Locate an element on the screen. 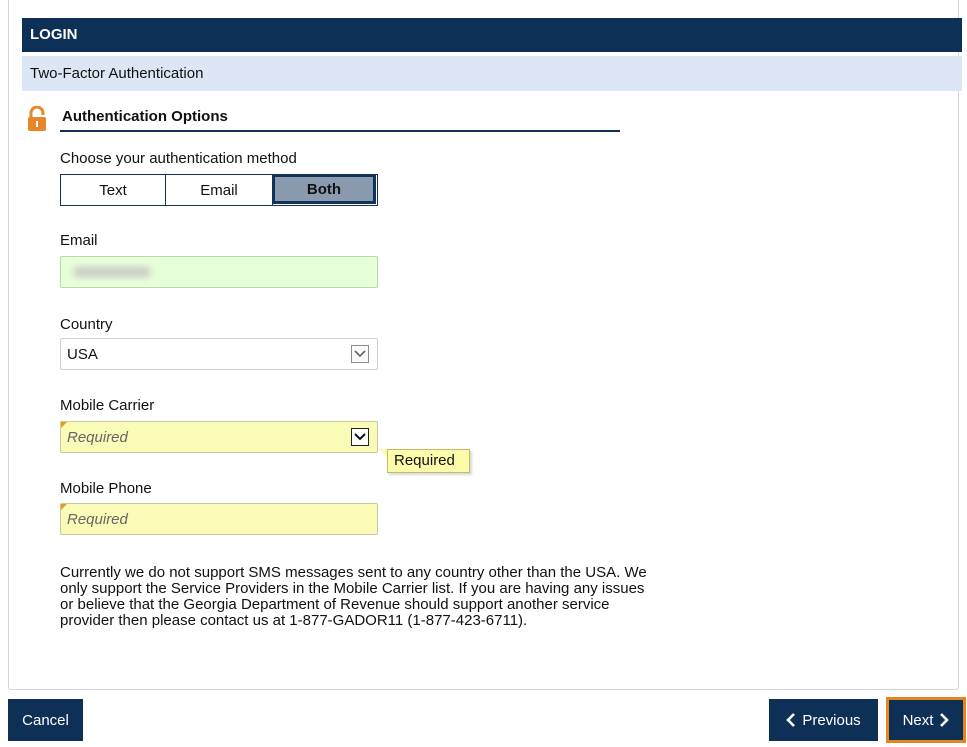  page-subheader: Two-Factor Authentication is located at coordinates (492, 73).